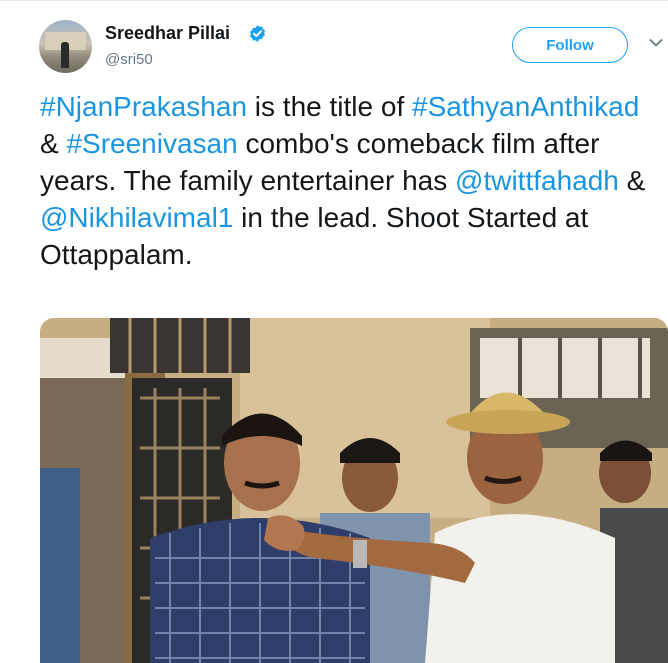 The width and height of the screenshot is (668, 663). Describe the element at coordinates (329, 106) in the screenshot. I see `tweet-text-segment: is the title of` at that location.